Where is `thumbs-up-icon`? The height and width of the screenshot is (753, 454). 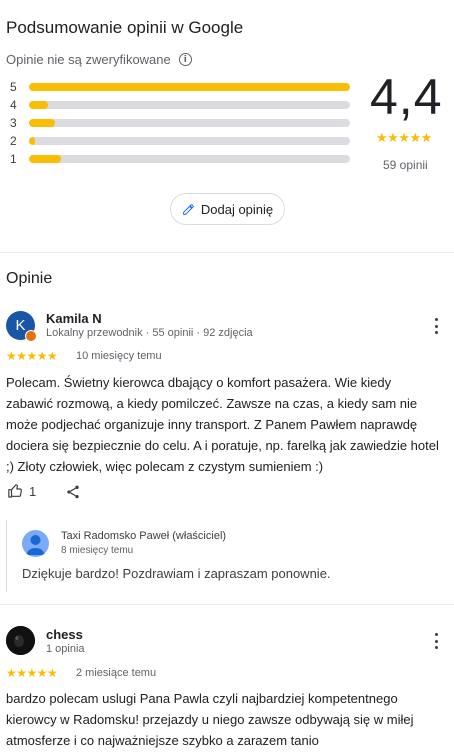 thumbs-up-icon is located at coordinates (15, 491).